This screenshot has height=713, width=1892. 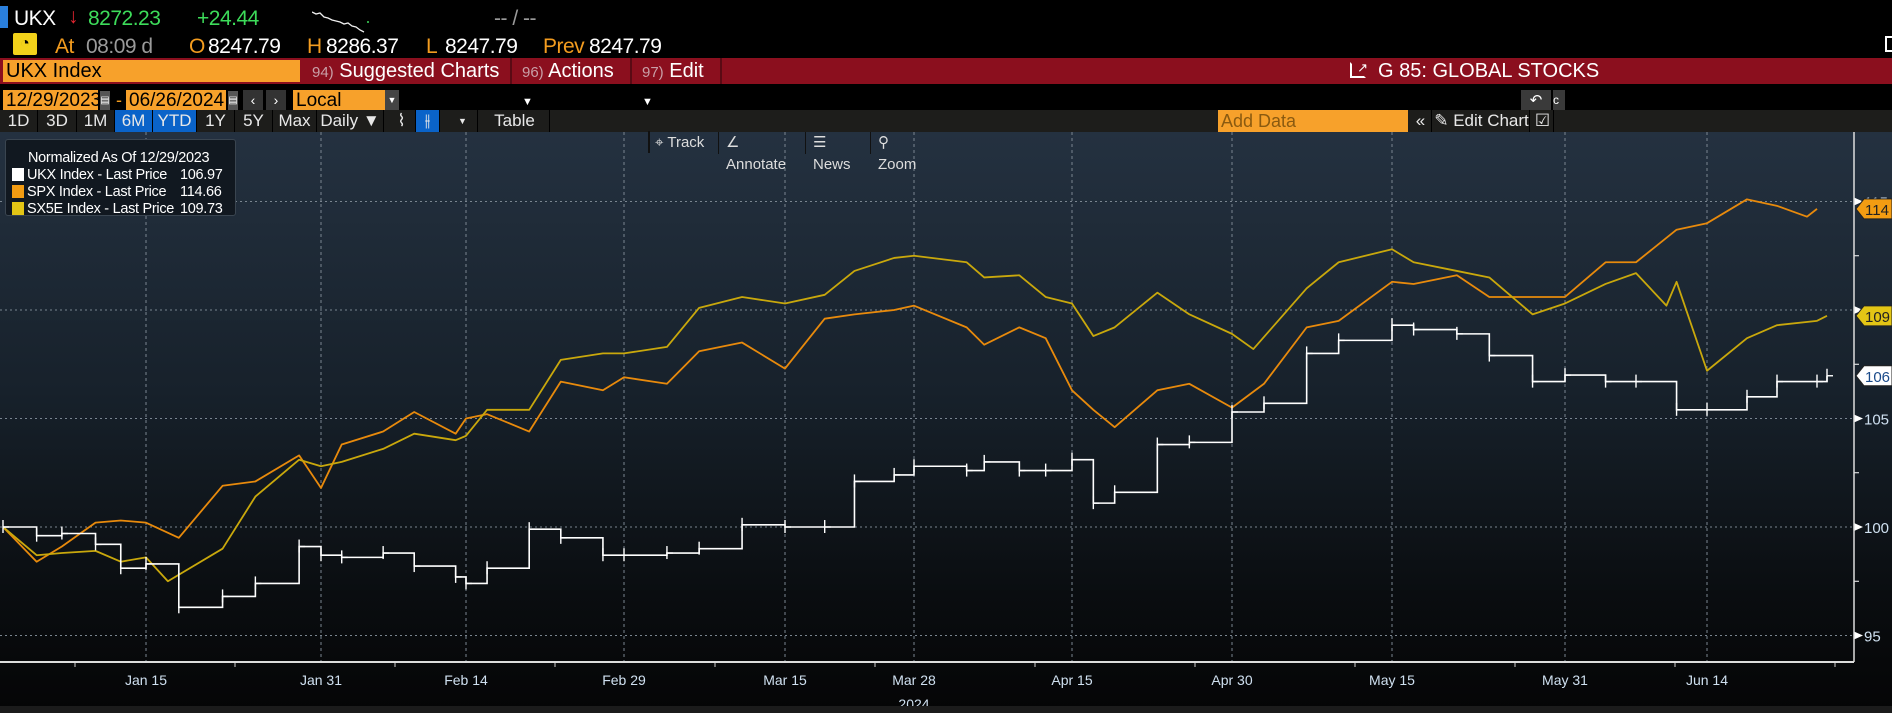 What do you see at coordinates (1877, 377) in the screenshot?
I see `last-value-label-ukx: 106` at bounding box center [1877, 377].